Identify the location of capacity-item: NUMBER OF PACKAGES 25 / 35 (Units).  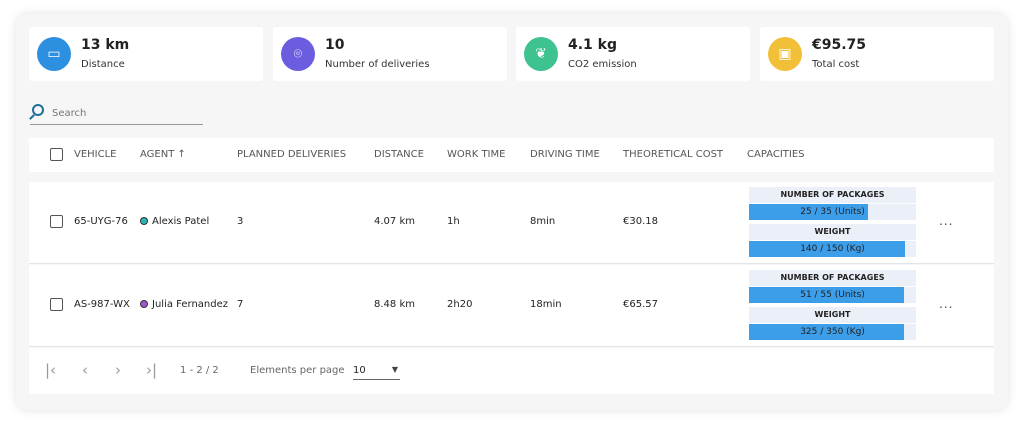
(832, 203).